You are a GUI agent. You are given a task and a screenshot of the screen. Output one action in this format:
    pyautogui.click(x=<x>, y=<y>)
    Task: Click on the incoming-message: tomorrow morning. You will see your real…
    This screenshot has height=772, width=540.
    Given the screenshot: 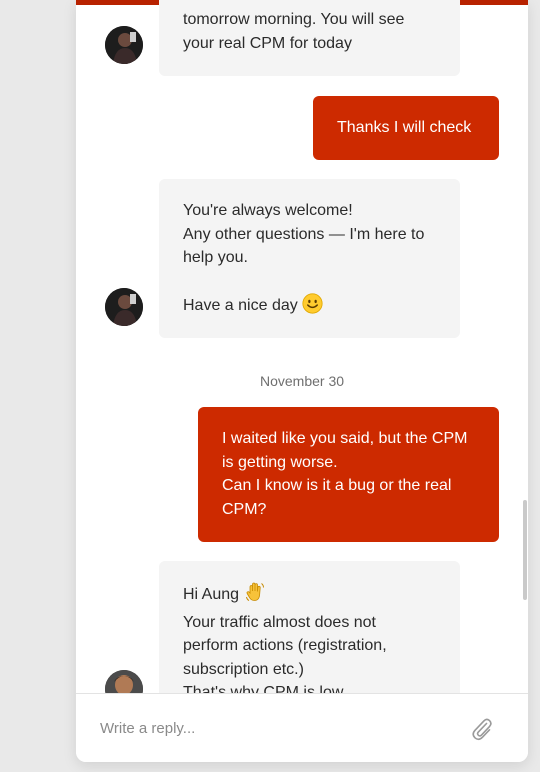 What is the action you would take?
    pyautogui.click(x=309, y=38)
    